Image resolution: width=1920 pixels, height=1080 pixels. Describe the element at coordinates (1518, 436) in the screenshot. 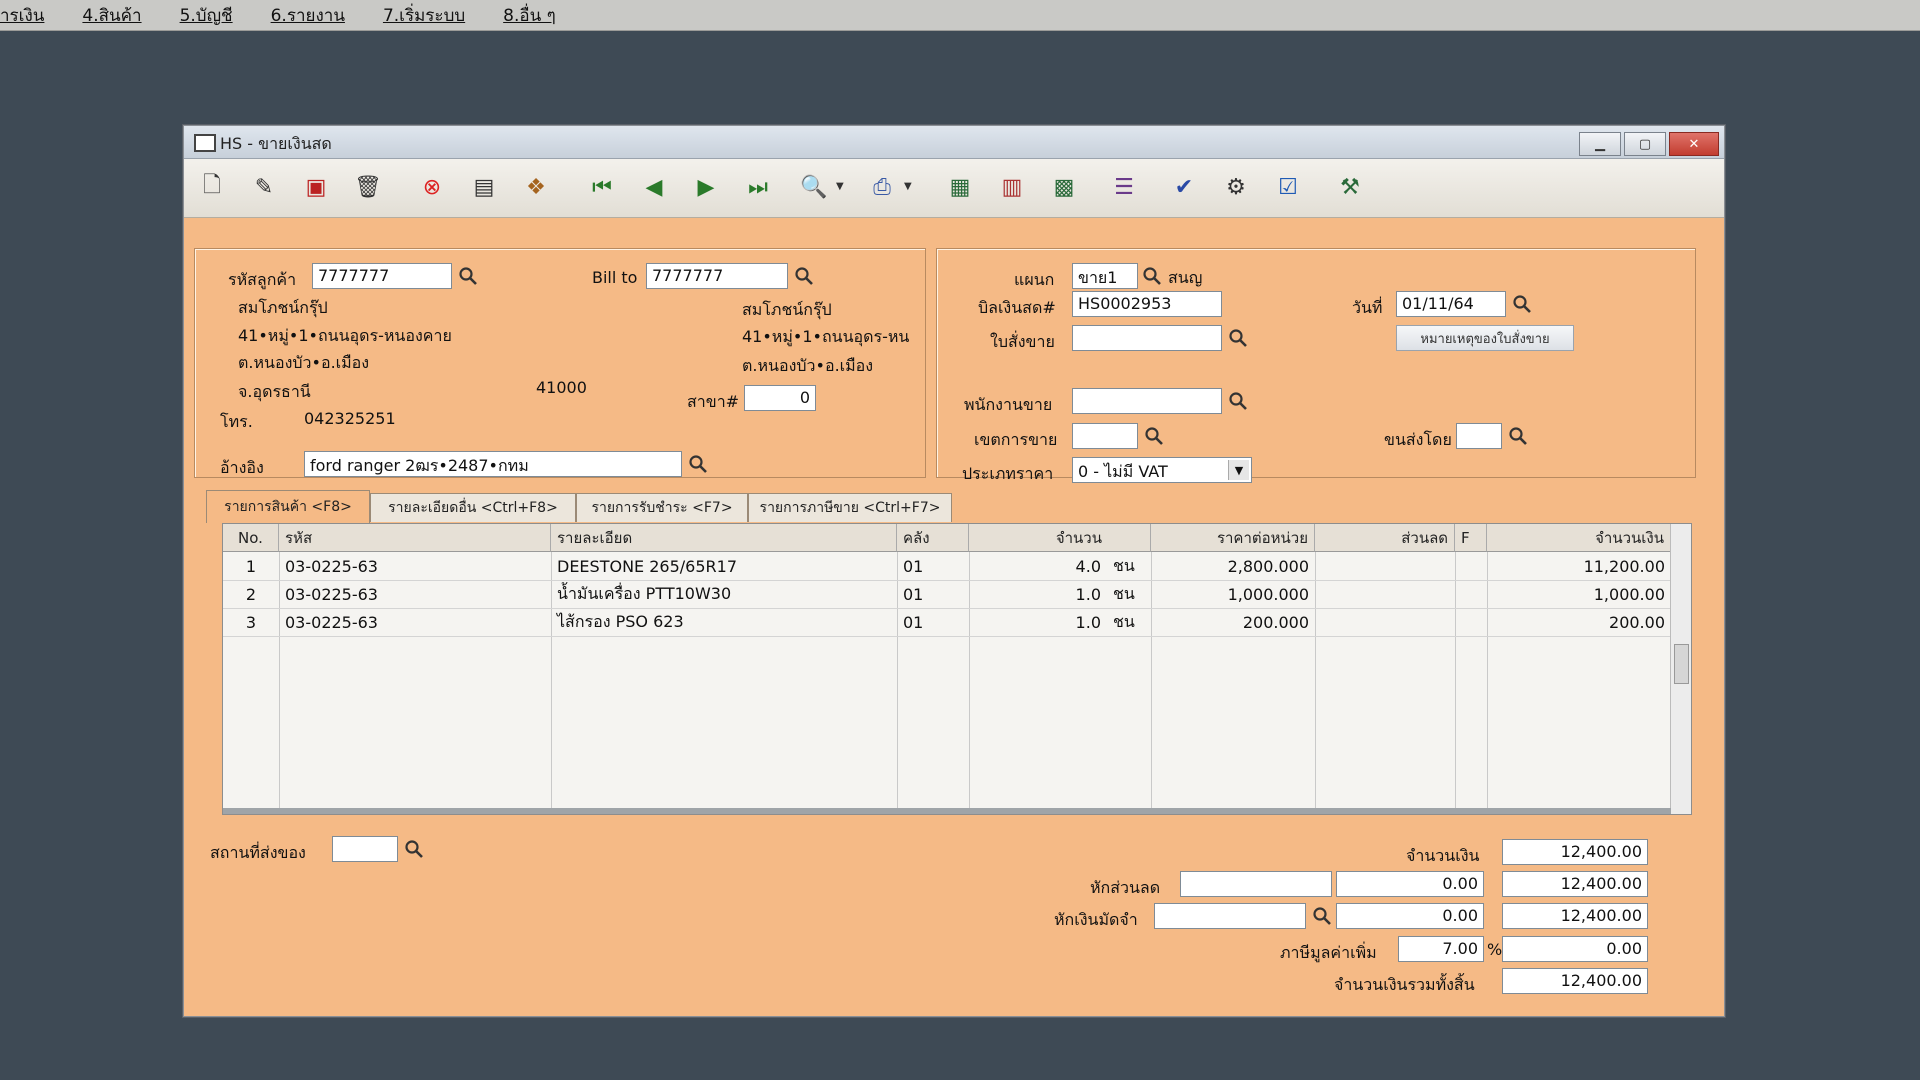

I see `ship-by-search-icon` at that location.